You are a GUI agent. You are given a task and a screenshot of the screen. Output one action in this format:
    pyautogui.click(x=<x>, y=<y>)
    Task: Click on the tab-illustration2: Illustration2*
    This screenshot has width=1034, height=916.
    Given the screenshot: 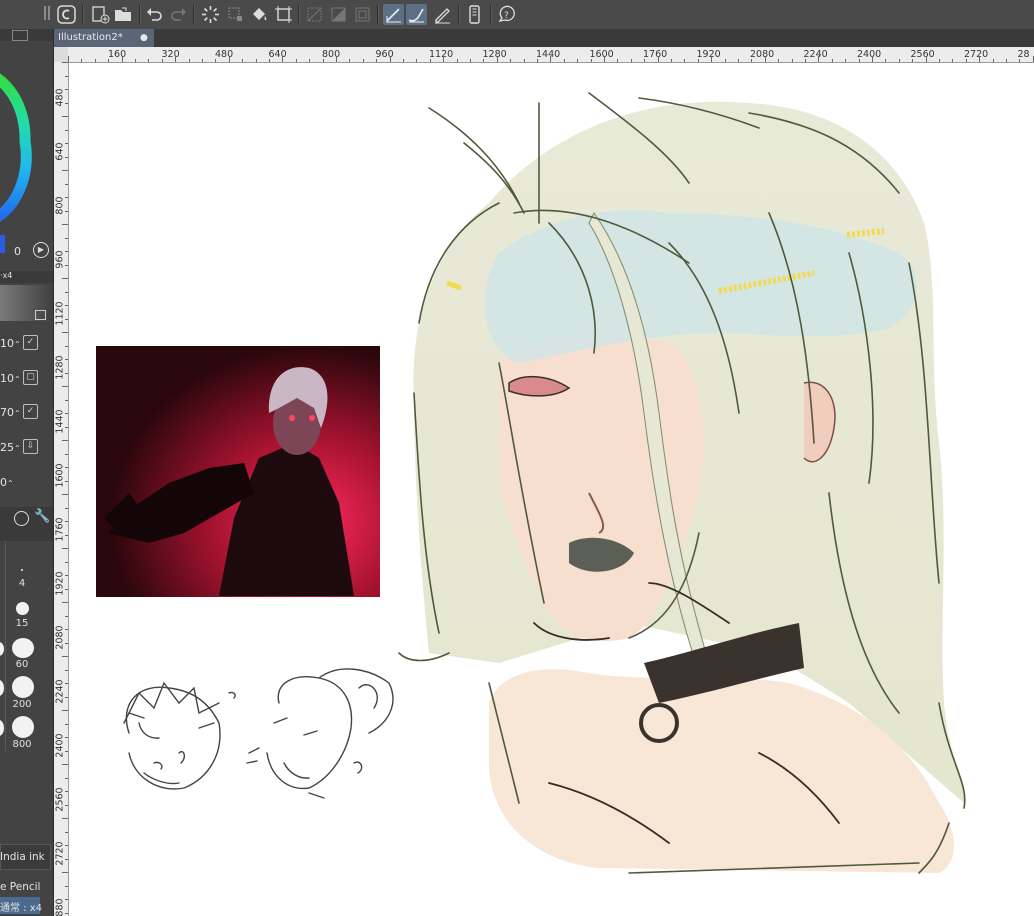 What is the action you would take?
    pyautogui.click(x=104, y=38)
    